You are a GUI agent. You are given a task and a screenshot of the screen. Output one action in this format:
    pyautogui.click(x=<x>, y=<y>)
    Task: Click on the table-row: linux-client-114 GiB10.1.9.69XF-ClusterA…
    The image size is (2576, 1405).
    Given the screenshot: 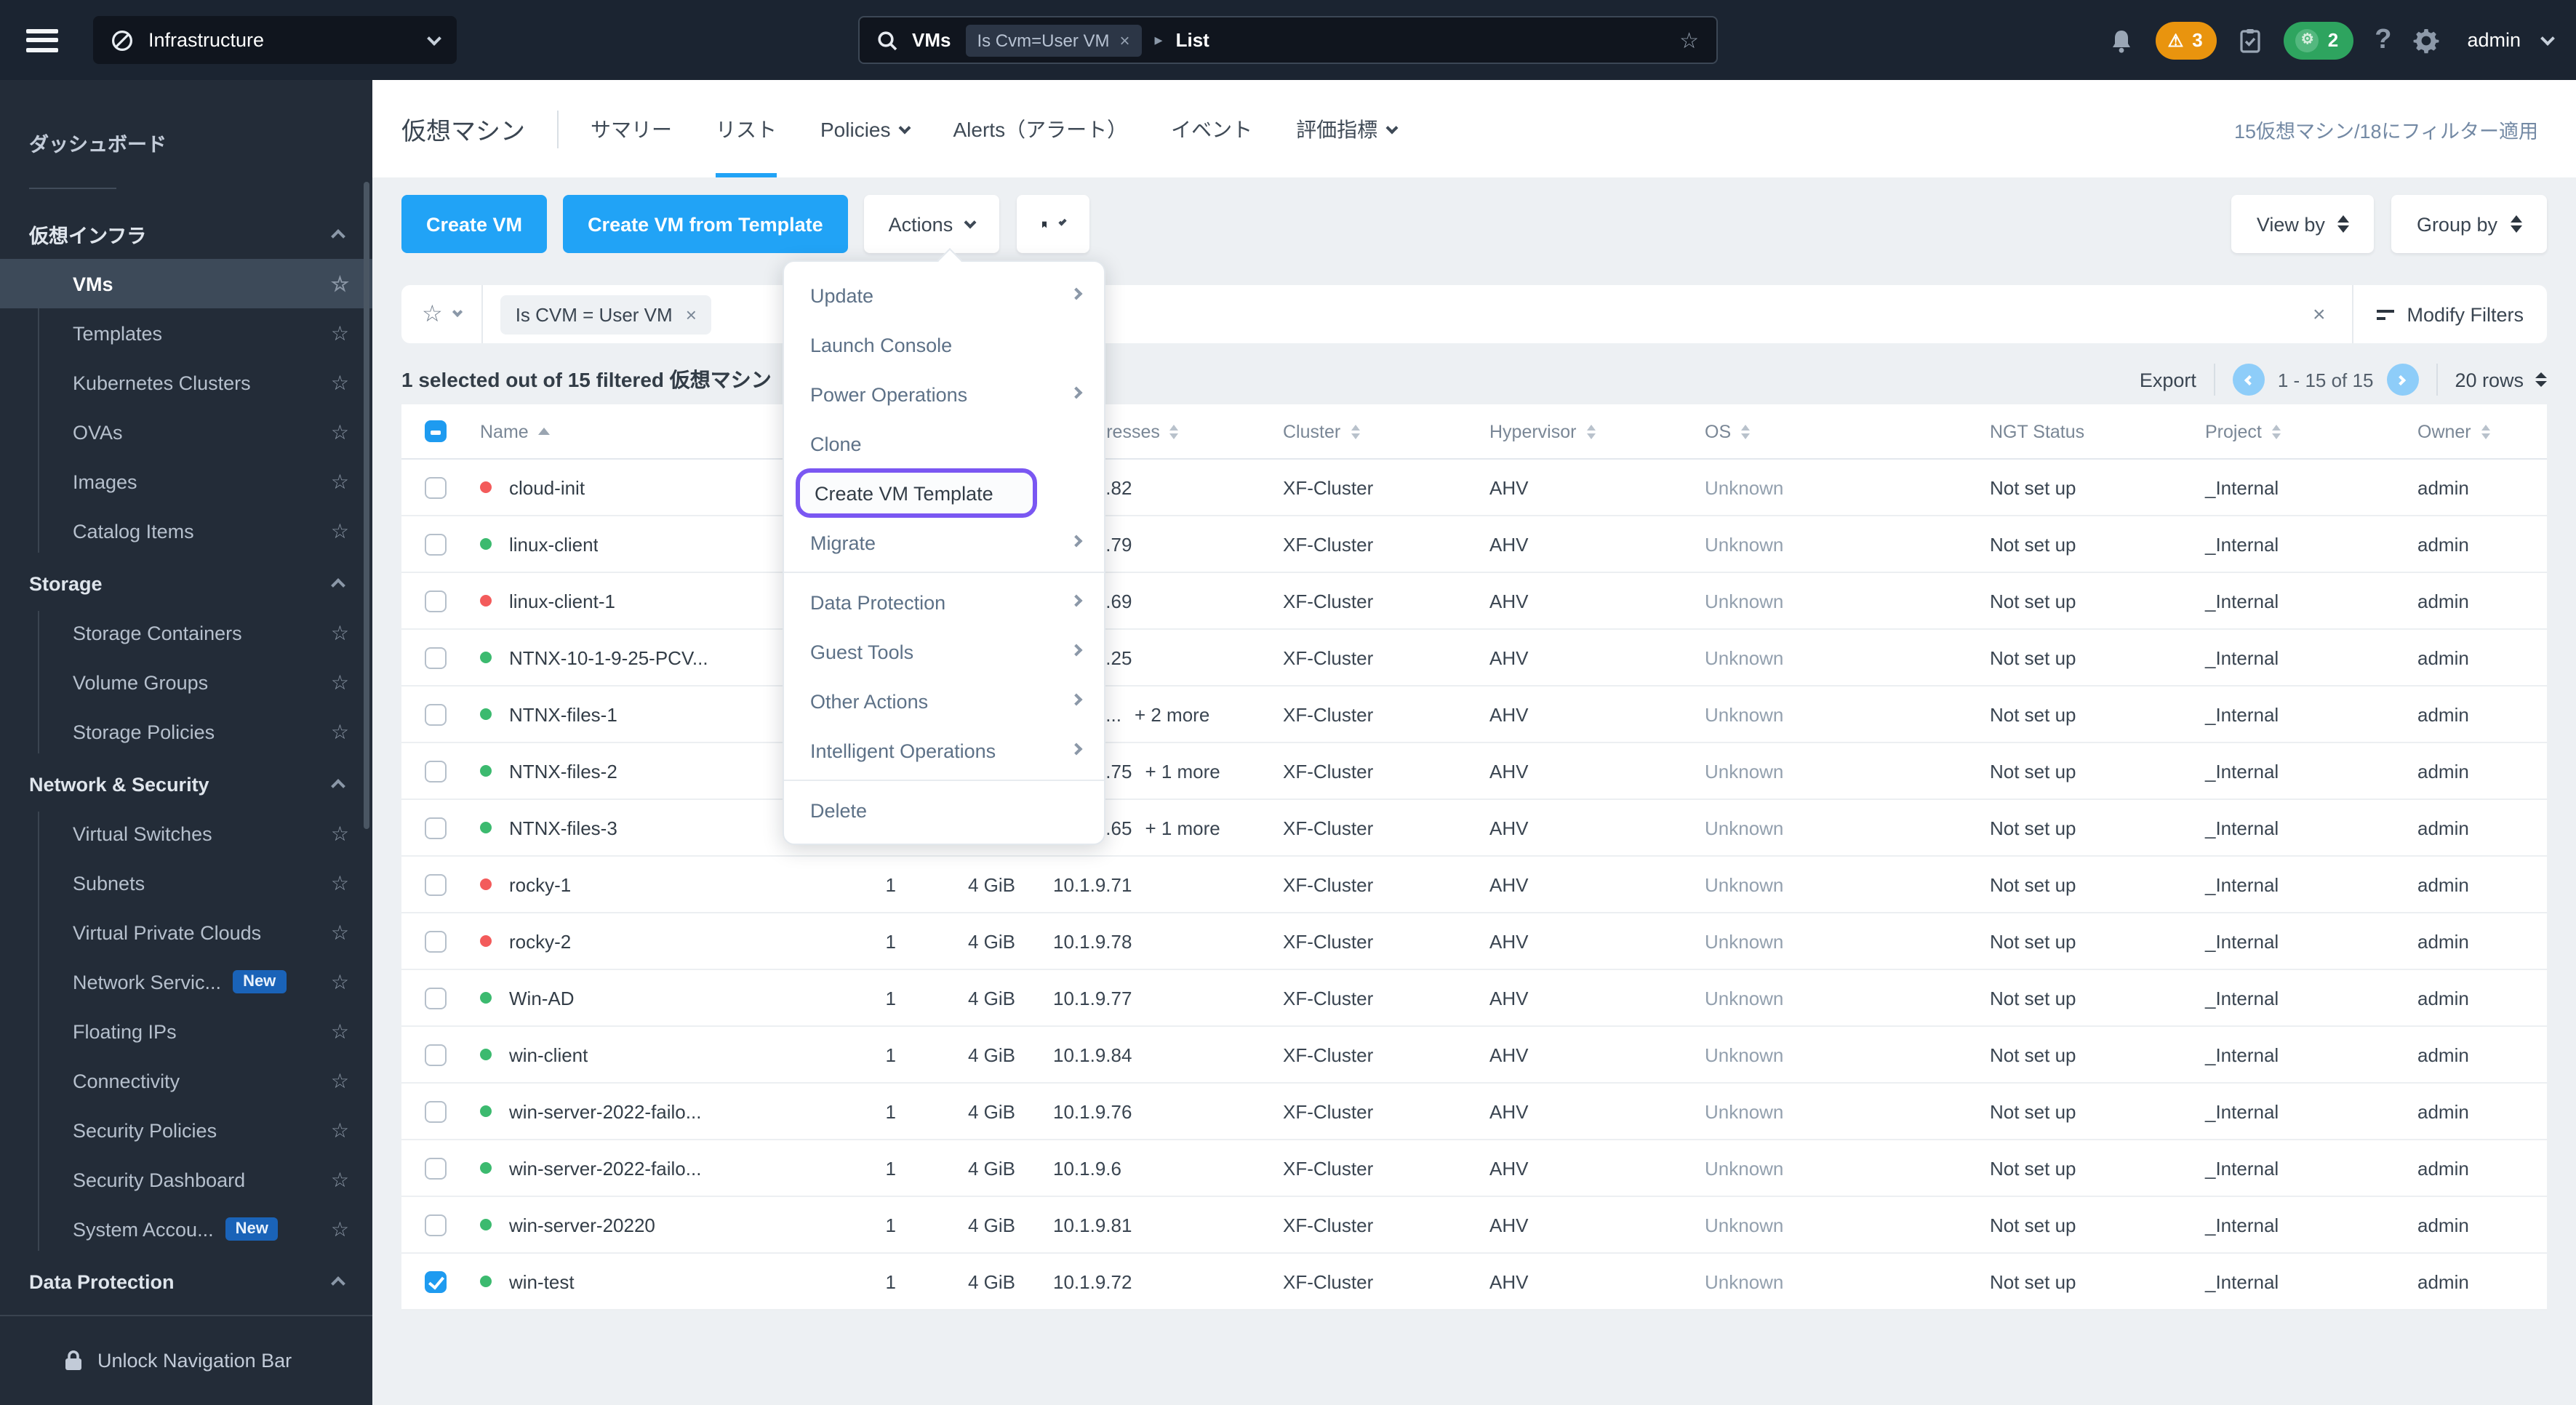 What is the action you would take?
    pyautogui.click(x=1474, y=601)
    